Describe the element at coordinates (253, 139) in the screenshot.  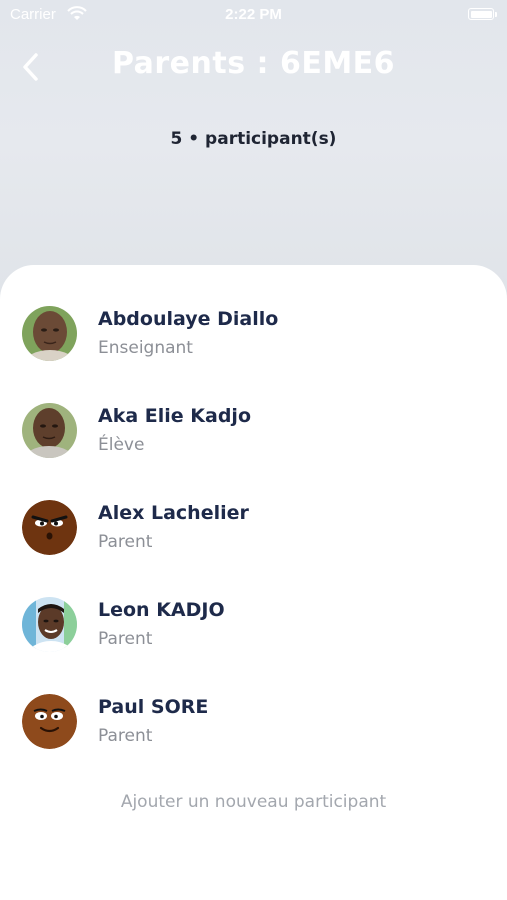
I see `participant-count: 5 • participant(s)` at that location.